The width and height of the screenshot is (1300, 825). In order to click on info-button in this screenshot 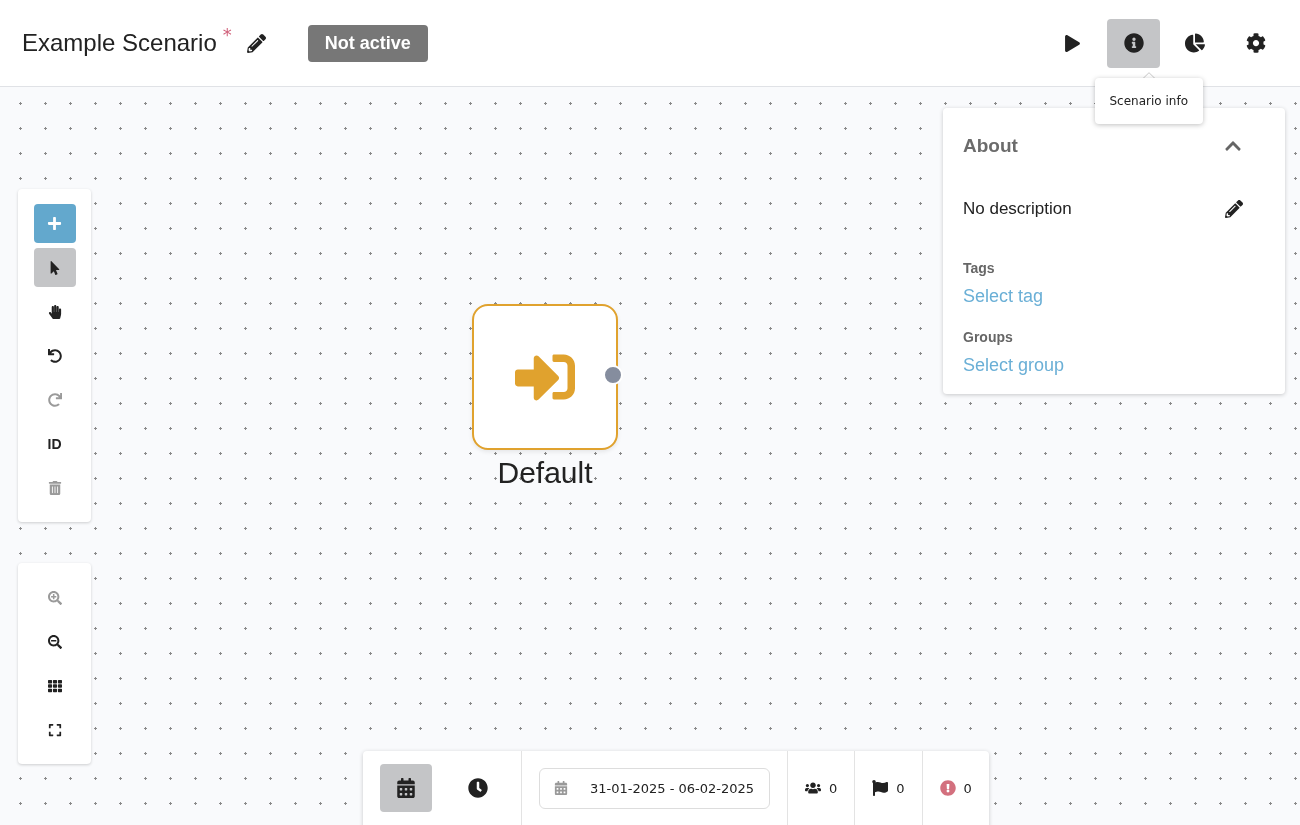, I will do `click(1133, 43)`.